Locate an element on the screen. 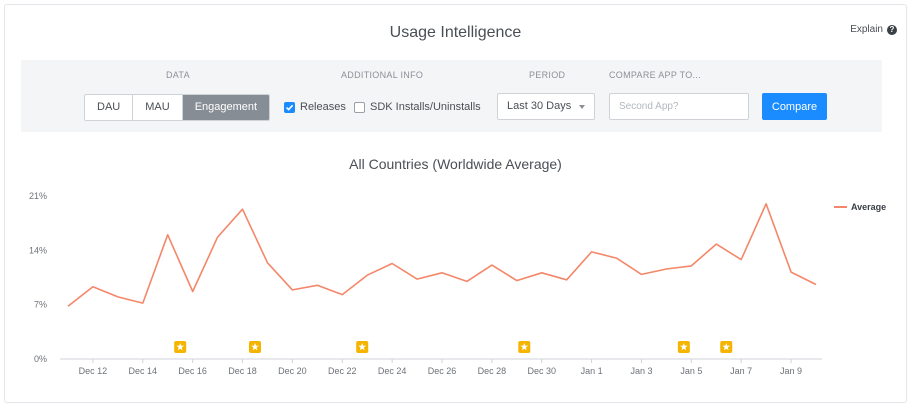  y-axis: 0% 7% 14% 21% is located at coordinates (38, 277).